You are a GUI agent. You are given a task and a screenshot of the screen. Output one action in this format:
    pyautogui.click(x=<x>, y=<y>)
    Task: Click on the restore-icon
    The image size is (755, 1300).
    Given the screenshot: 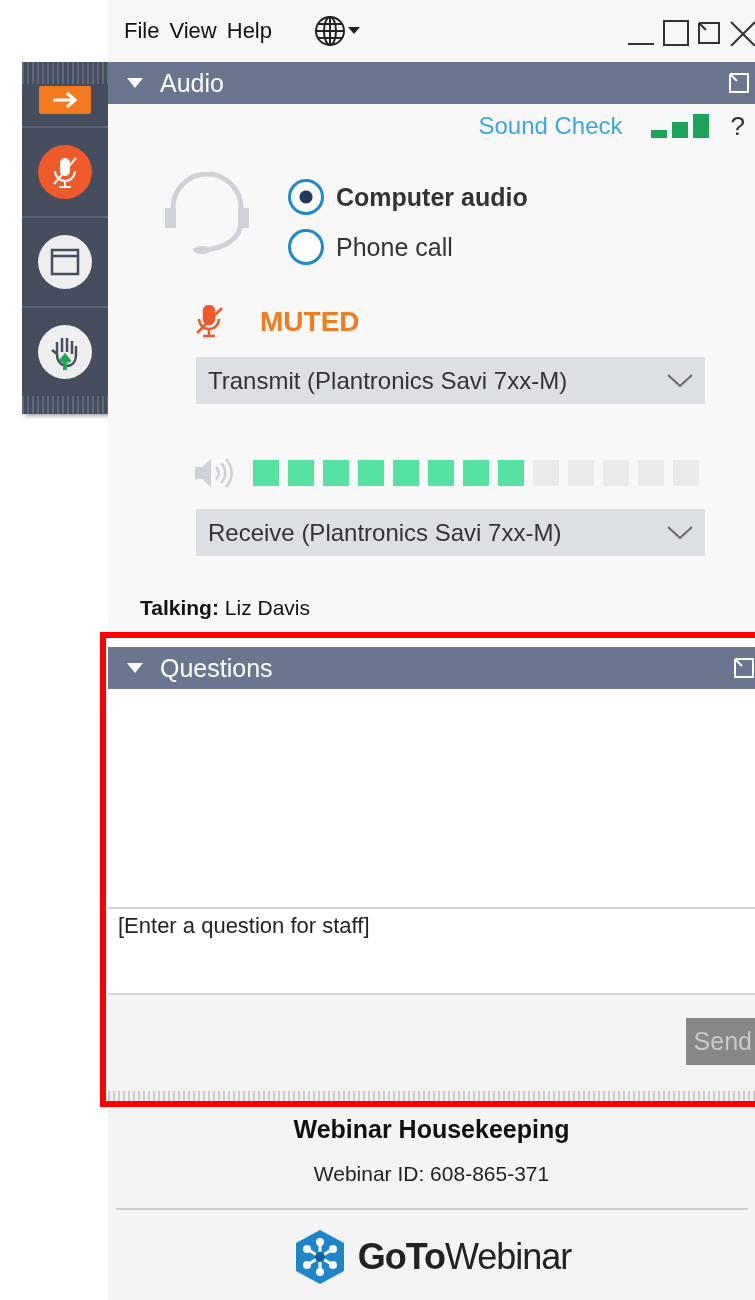 What is the action you would take?
    pyautogui.click(x=709, y=33)
    